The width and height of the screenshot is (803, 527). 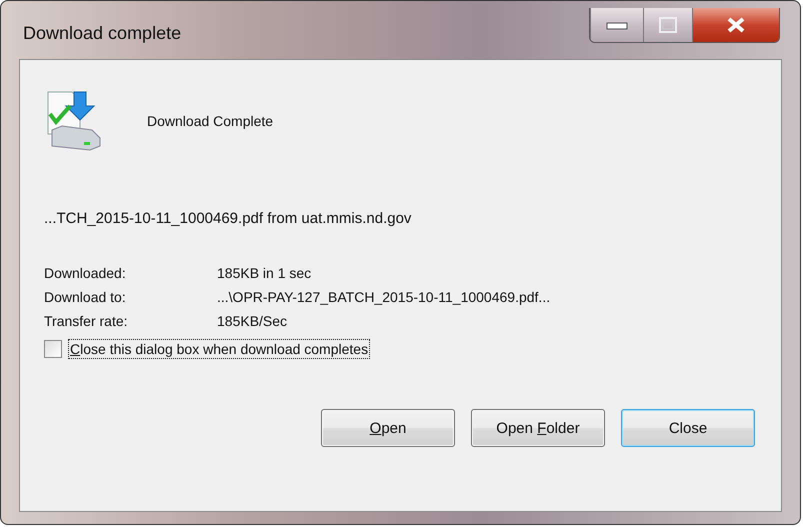 What do you see at coordinates (53, 349) in the screenshot?
I see `close-checkbox` at bounding box center [53, 349].